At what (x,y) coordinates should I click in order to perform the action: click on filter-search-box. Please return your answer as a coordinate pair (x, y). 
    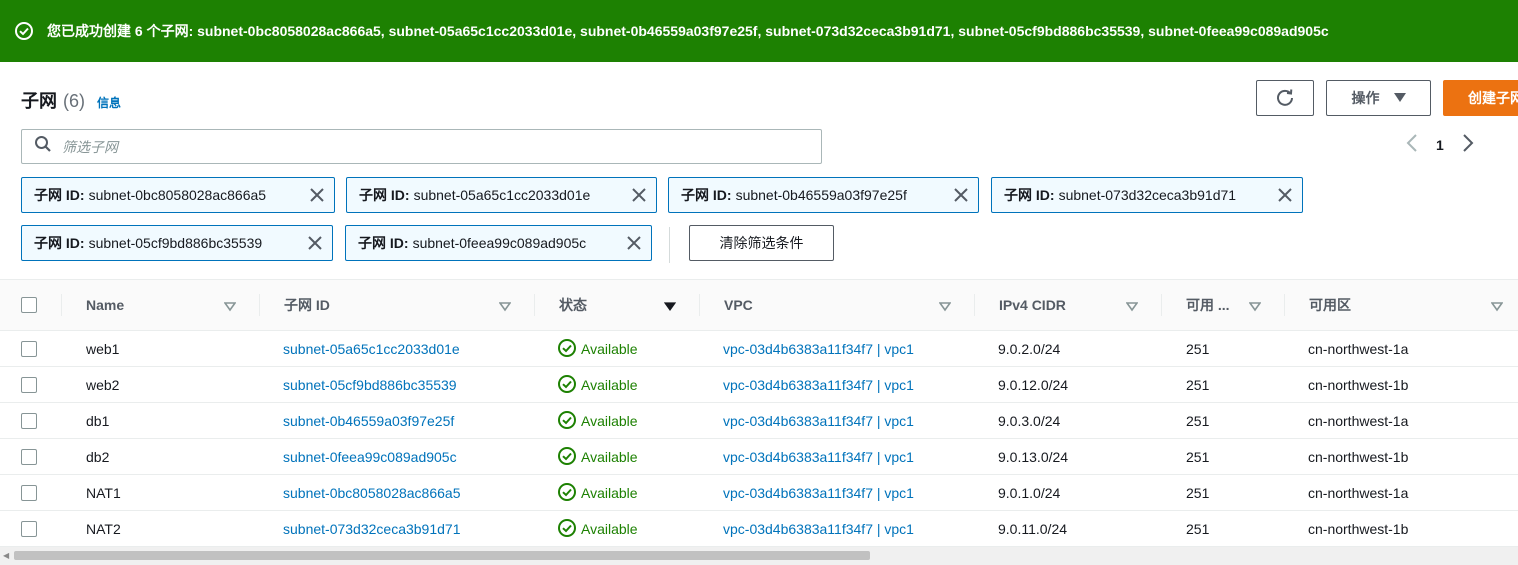
    Looking at the image, I should click on (421, 146).